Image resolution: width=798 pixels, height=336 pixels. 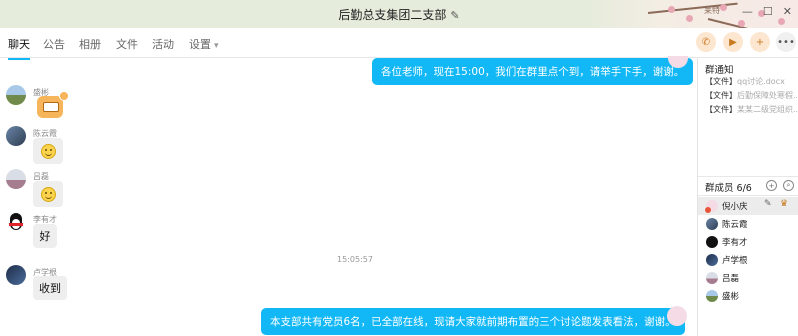 I want to click on phone-icon: ✆, so click(x=706, y=42).